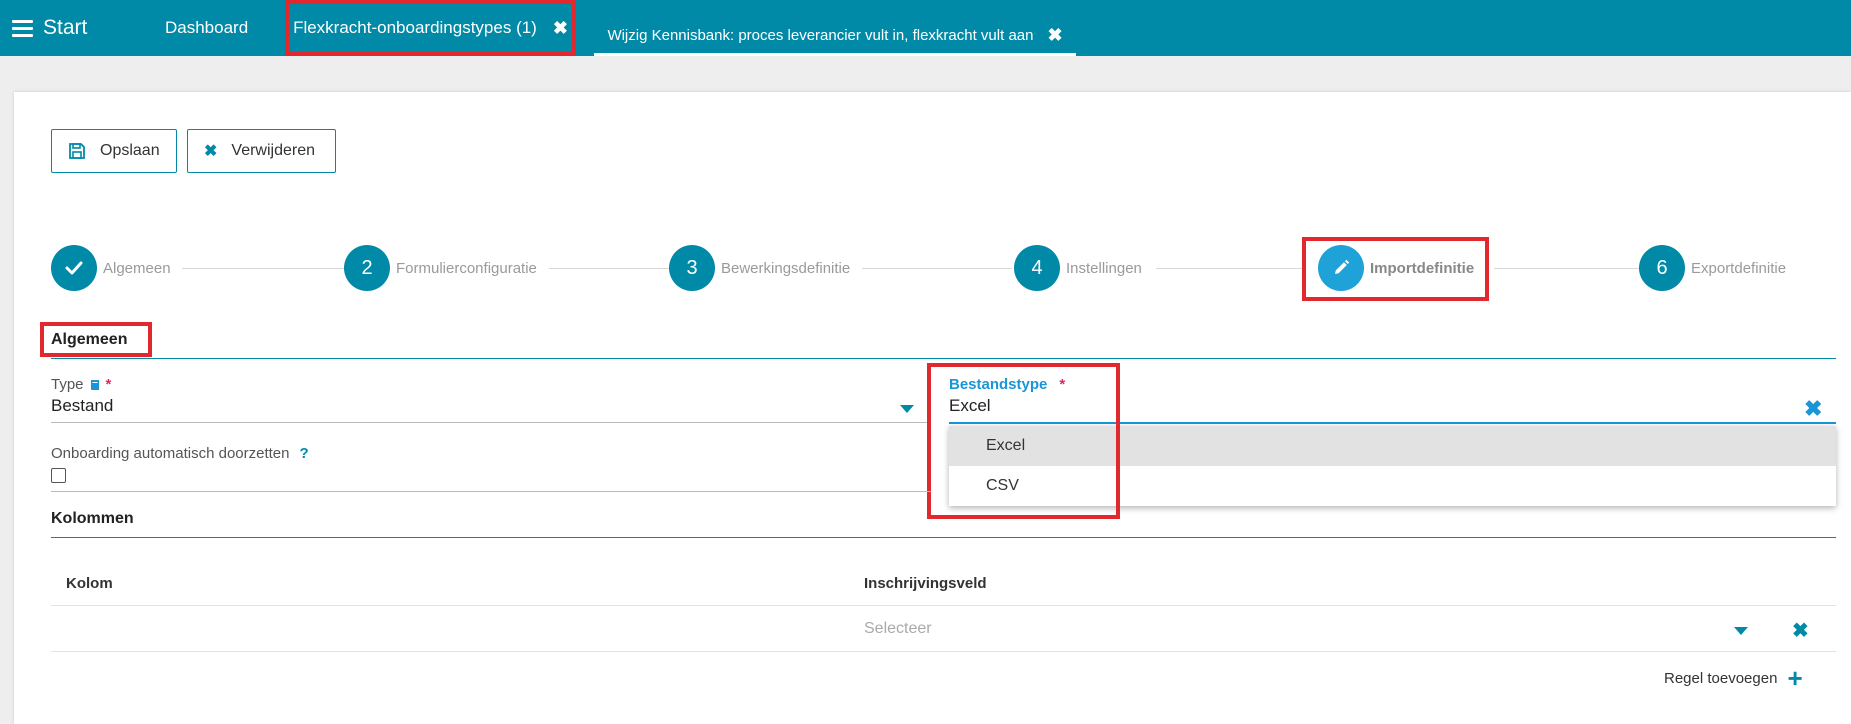 The image size is (1851, 724). What do you see at coordinates (898, 629) in the screenshot?
I see `inschrijvingsveld-select: Selecteer` at bounding box center [898, 629].